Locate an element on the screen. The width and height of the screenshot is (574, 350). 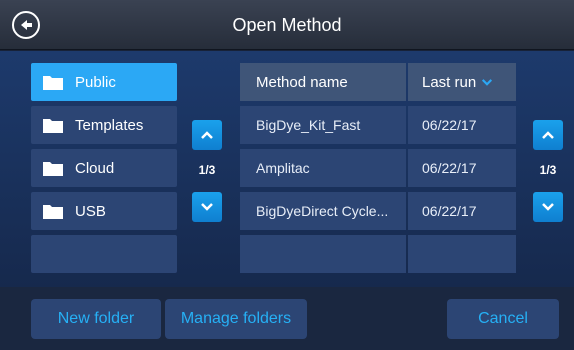
page-title: Open Method is located at coordinates (287, 25).